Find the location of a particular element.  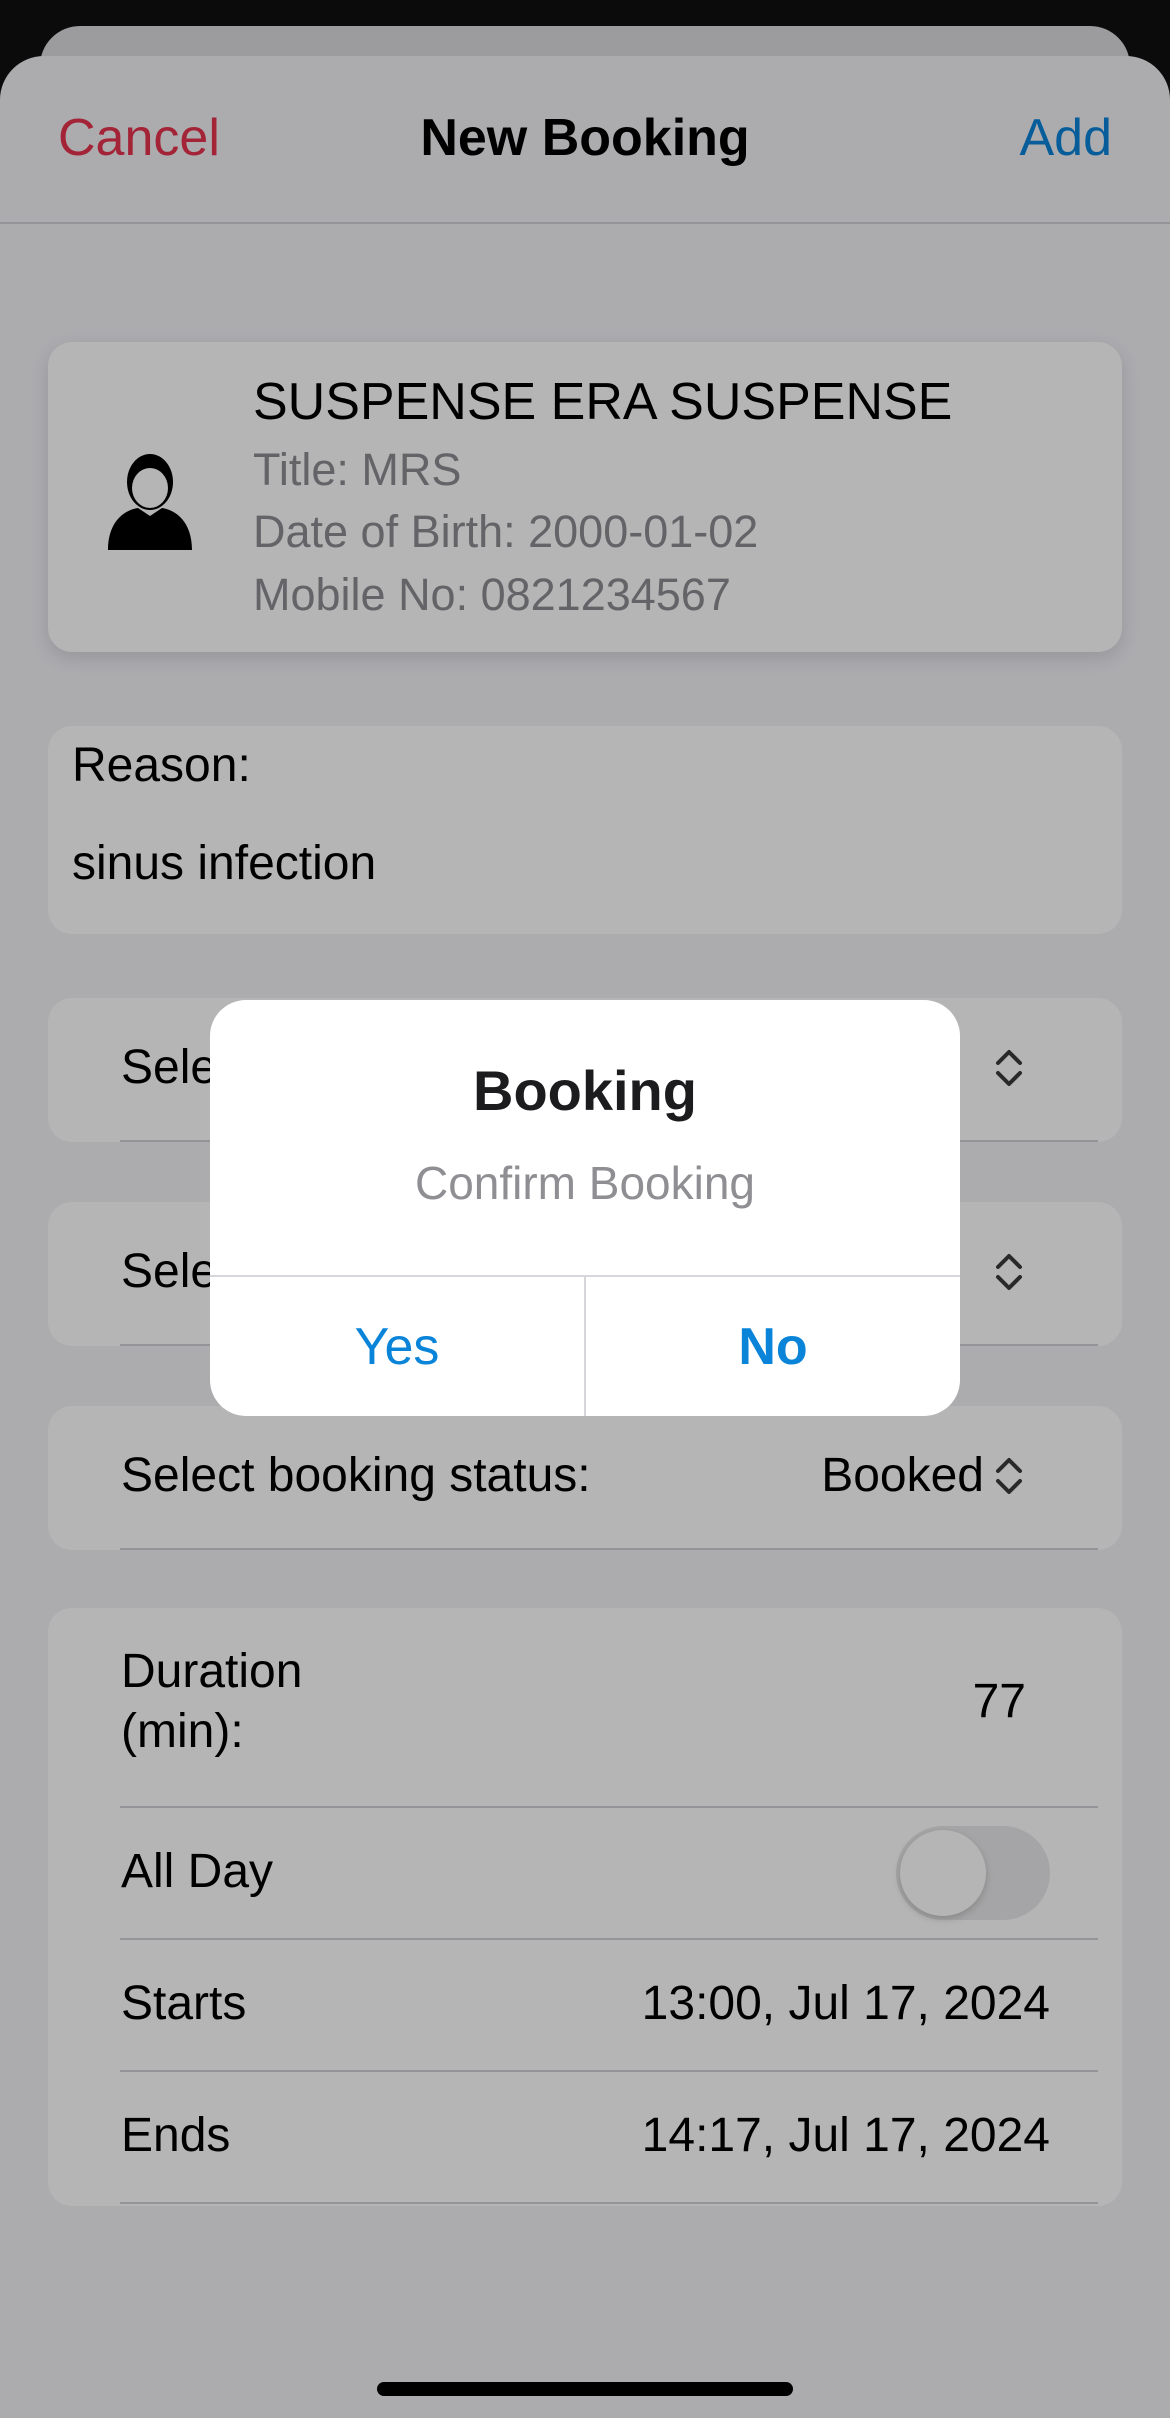

no-button: No is located at coordinates (773, 1346).